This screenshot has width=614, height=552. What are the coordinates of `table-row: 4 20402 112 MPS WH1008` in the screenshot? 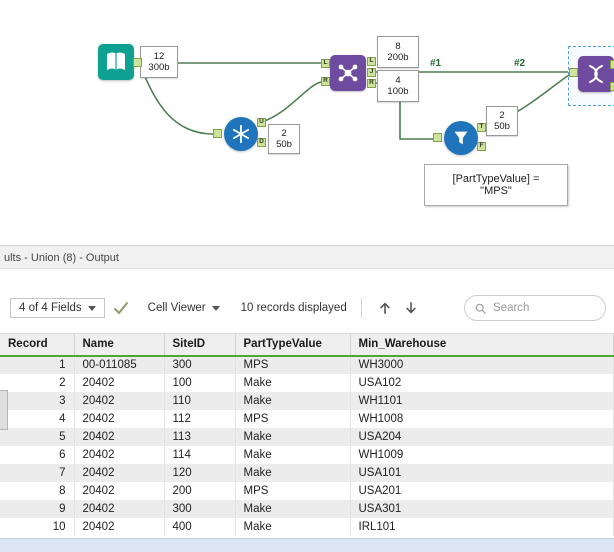 It's located at (307, 418).